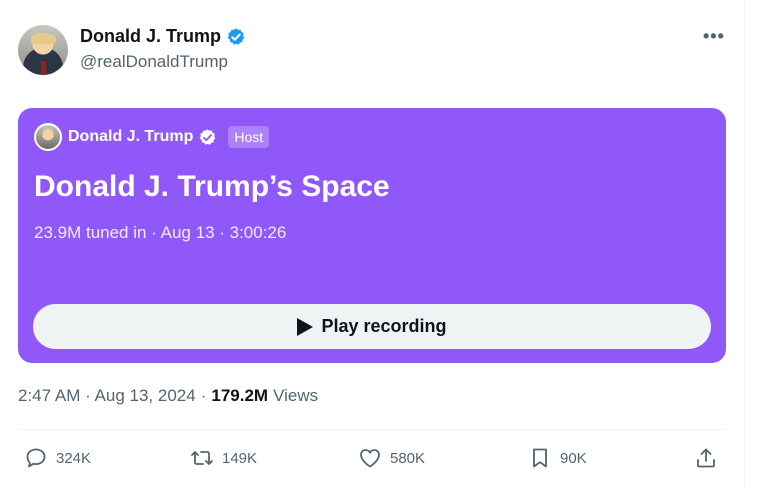  What do you see at coordinates (36, 458) in the screenshot?
I see `speech-bubble-icon` at bounding box center [36, 458].